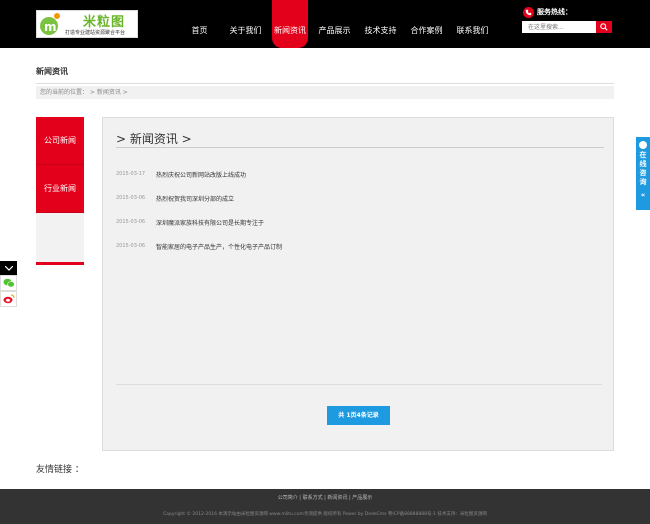 This screenshot has height=524, width=650. I want to click on pagination-info: 共 1页4条记录, so click(358, 415).